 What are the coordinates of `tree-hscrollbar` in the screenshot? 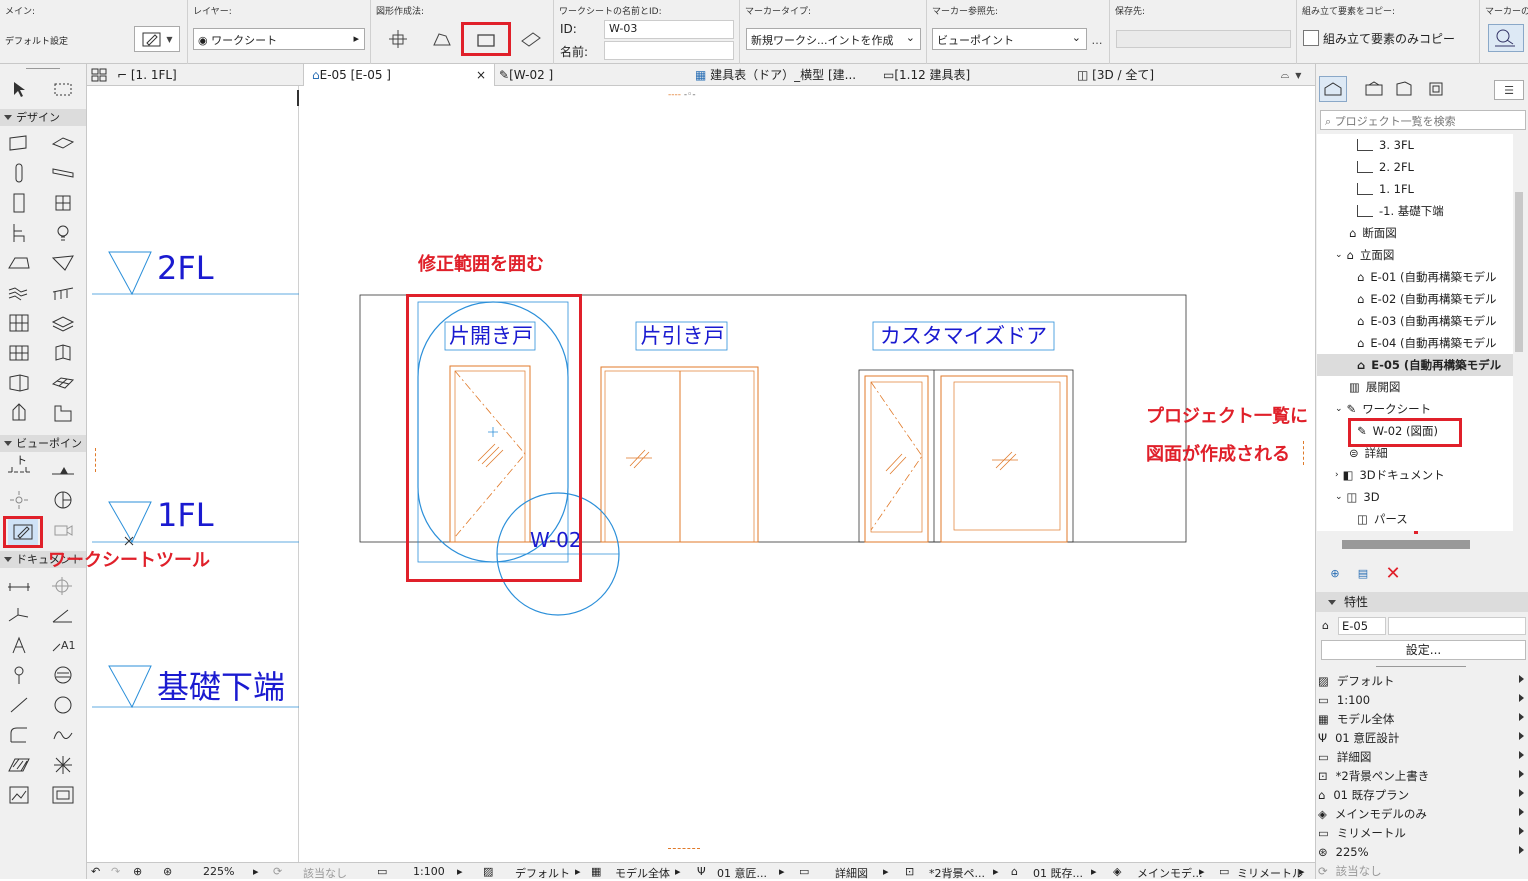 It's located at (1406, 544).